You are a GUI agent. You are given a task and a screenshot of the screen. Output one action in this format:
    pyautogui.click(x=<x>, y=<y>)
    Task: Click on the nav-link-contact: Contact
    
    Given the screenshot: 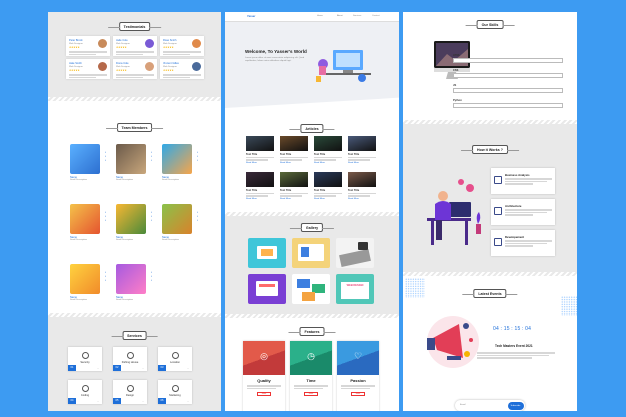 What is the action you would take?
    pyautogui.click(x=376, y=16)
    